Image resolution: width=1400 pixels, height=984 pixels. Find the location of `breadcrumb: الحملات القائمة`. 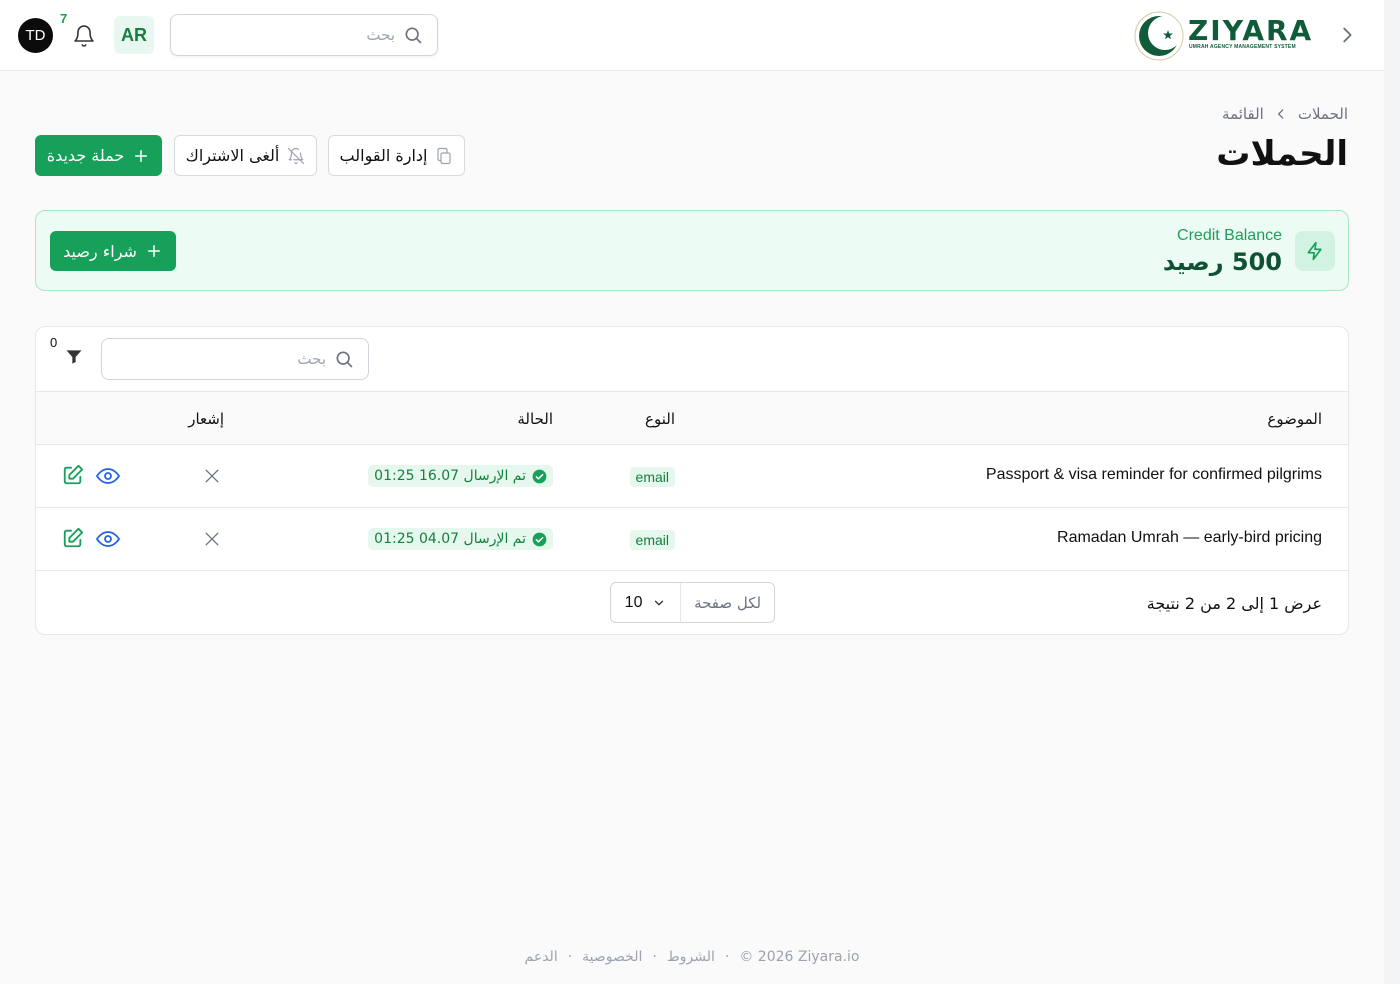

breadcrumb: الحملات القائمة is located at coordinates (1285, 114).